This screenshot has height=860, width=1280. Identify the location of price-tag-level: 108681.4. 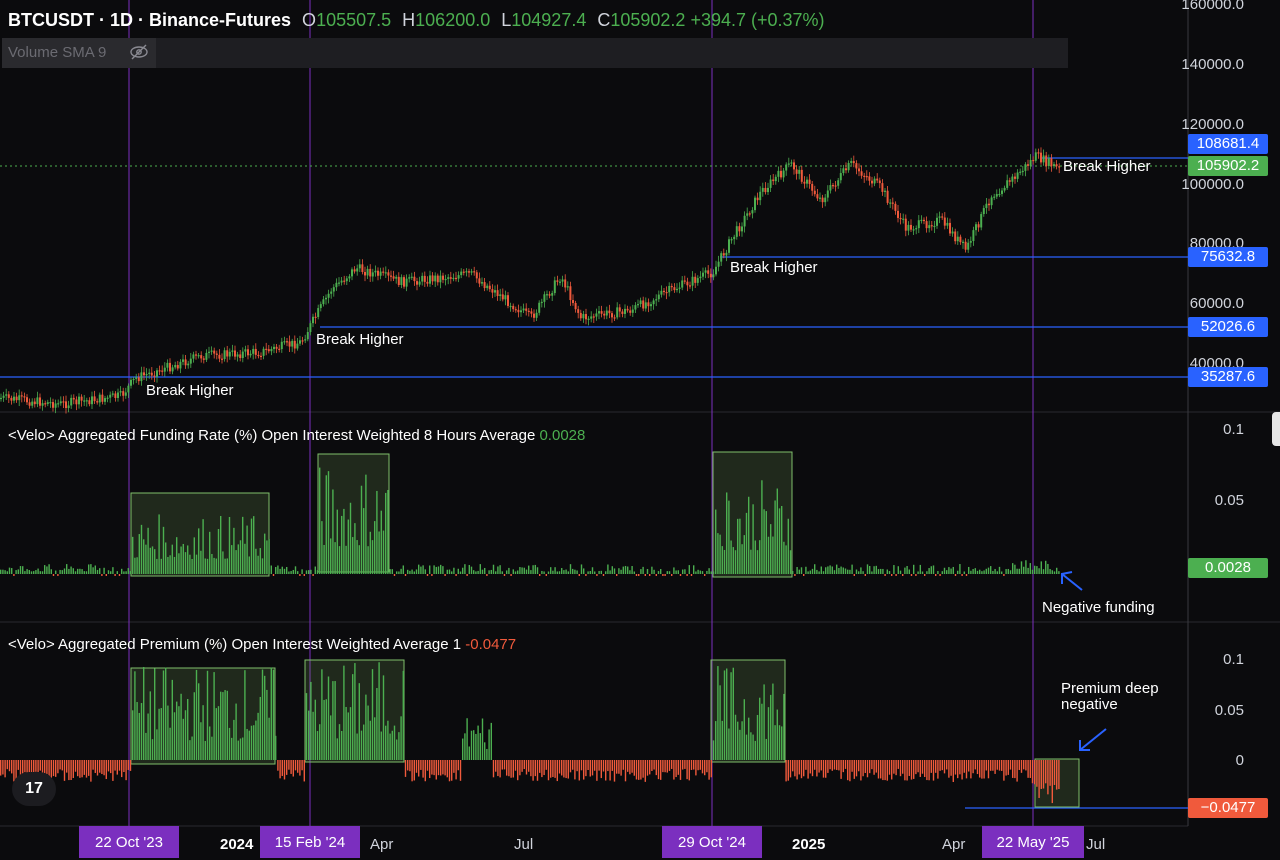
(1228, 144).